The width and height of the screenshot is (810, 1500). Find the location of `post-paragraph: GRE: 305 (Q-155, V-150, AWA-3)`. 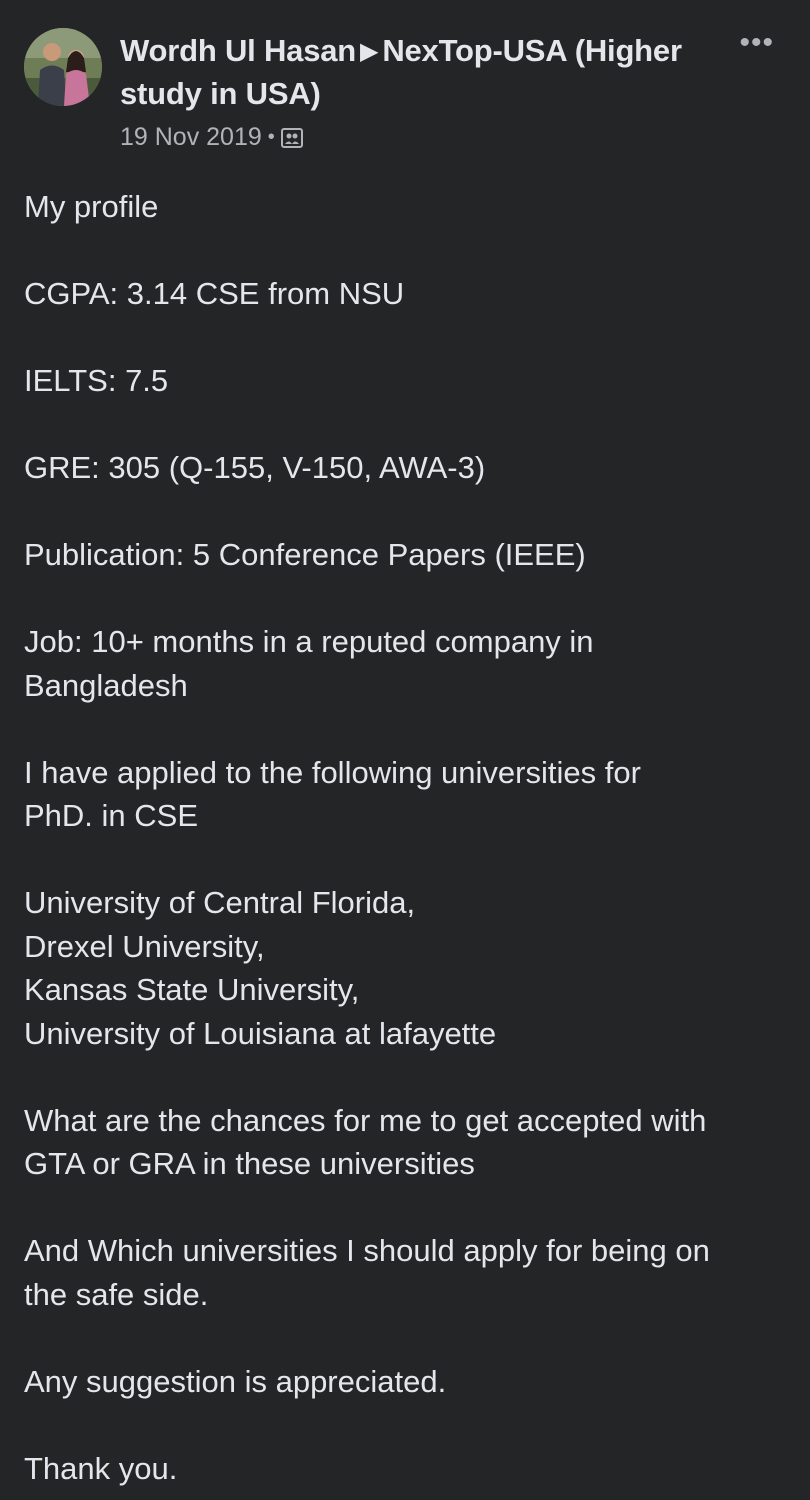

post-paragraph: GRE: 305 (Q-155, V-150, AWA-3) is located at coordinates (409, 468).